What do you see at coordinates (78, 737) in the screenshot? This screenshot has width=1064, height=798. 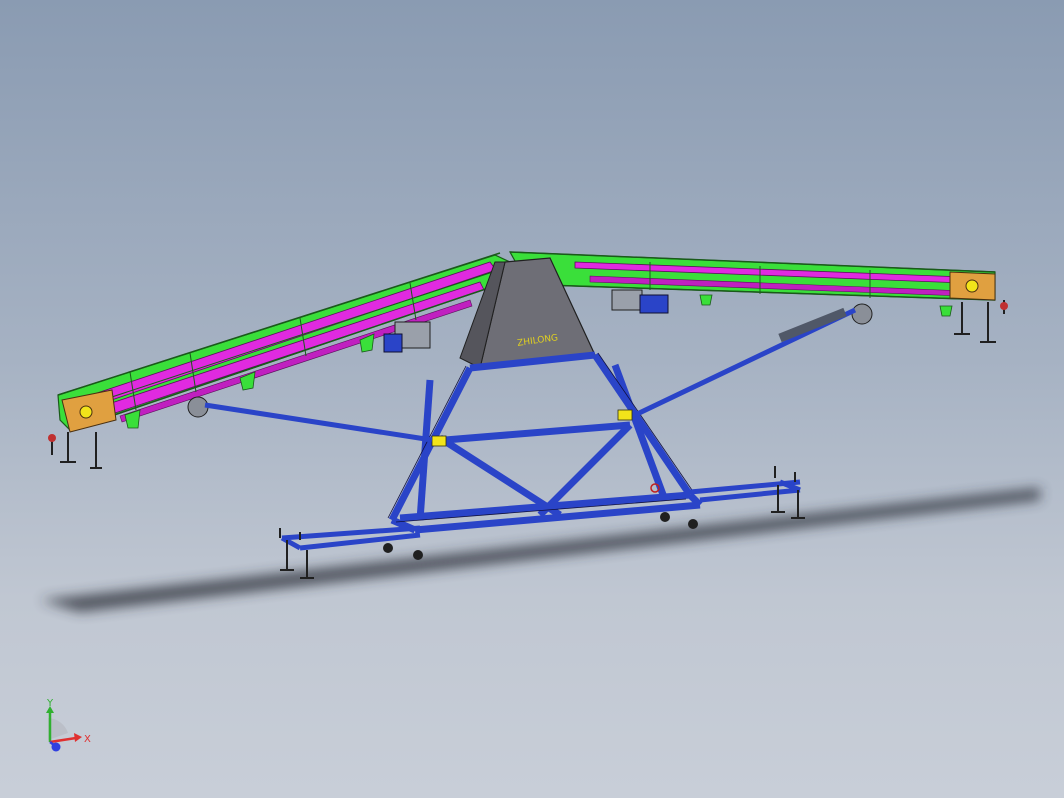 I see `x-axis-arrow-icon` at bounding box center [78, 737].